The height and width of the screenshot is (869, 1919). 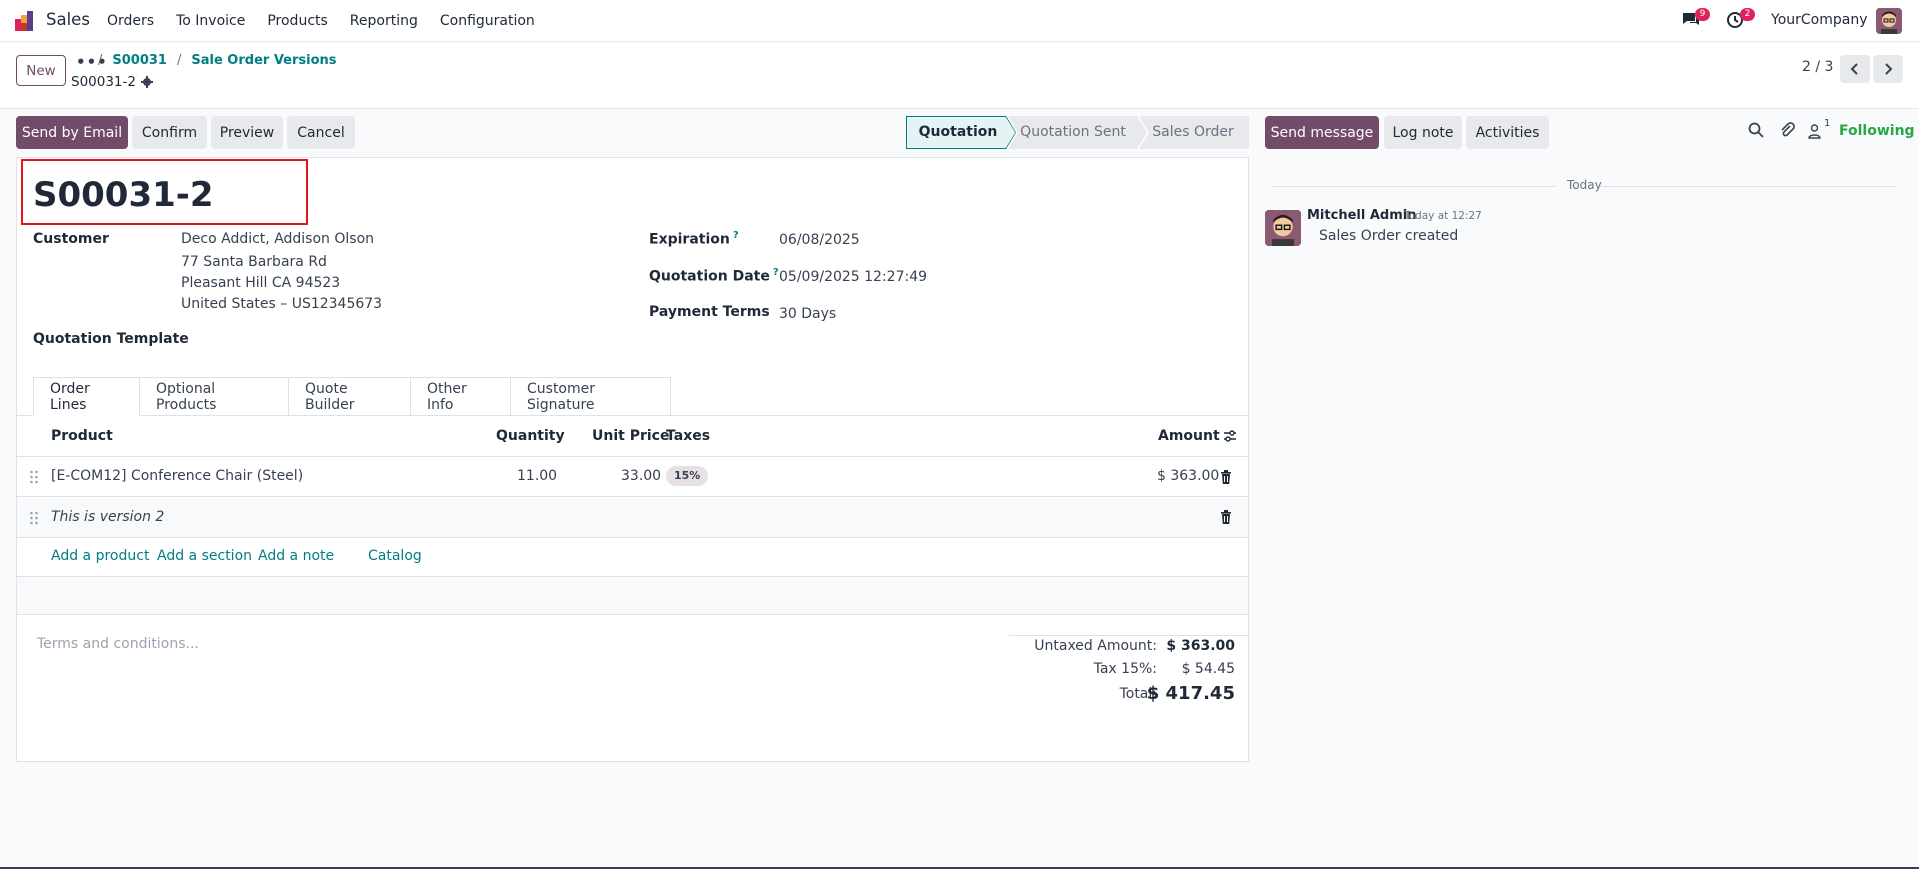 What do you see at coordinates (487, 21) in the screenshot?
I see `menu-configuration: Configuration` at bounding box center [487, 21].